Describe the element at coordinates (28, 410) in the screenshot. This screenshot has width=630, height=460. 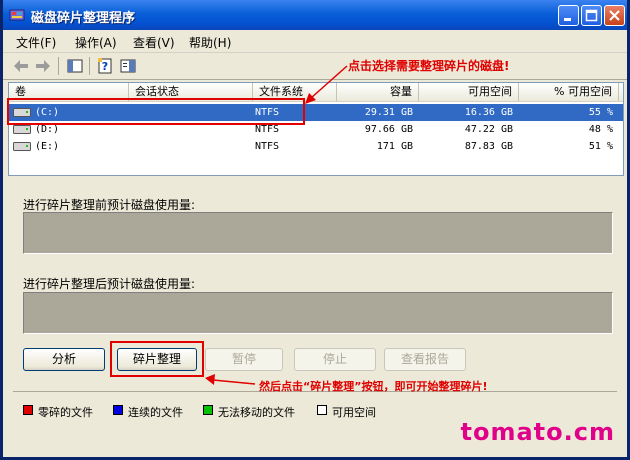
I see `legend-swatch-red` at that location.